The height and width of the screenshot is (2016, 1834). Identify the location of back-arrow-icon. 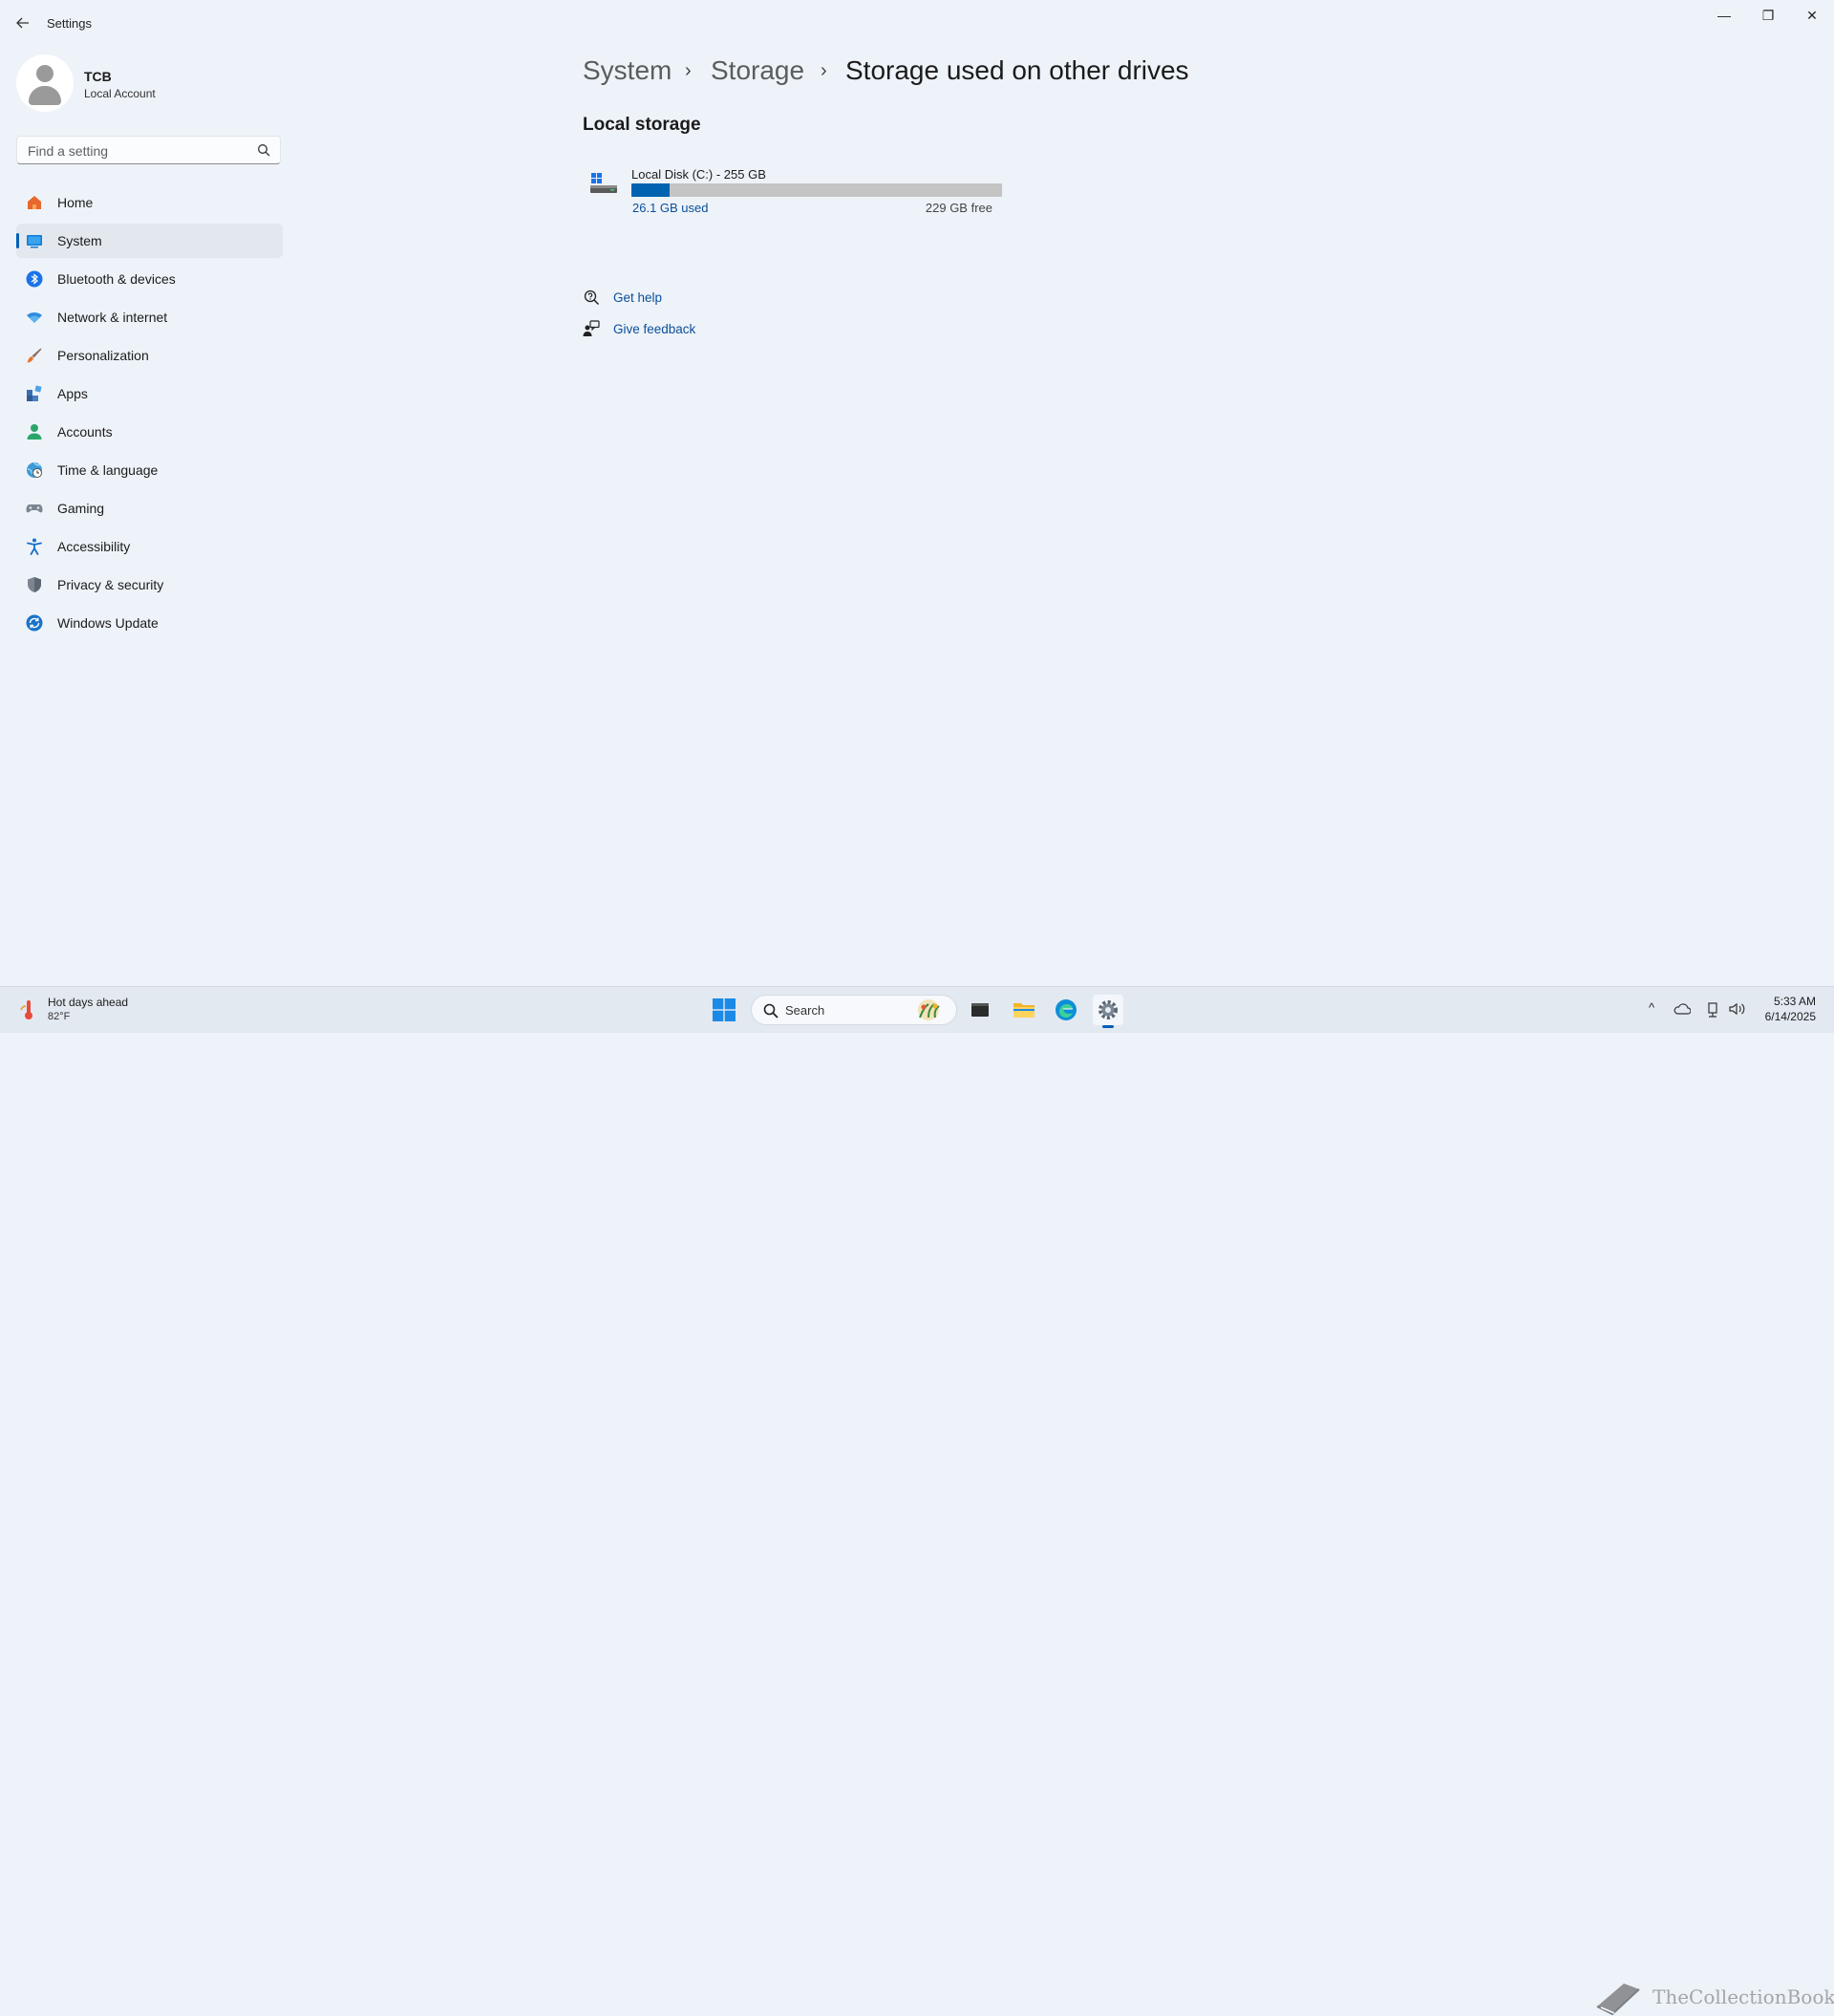
(23, 23).